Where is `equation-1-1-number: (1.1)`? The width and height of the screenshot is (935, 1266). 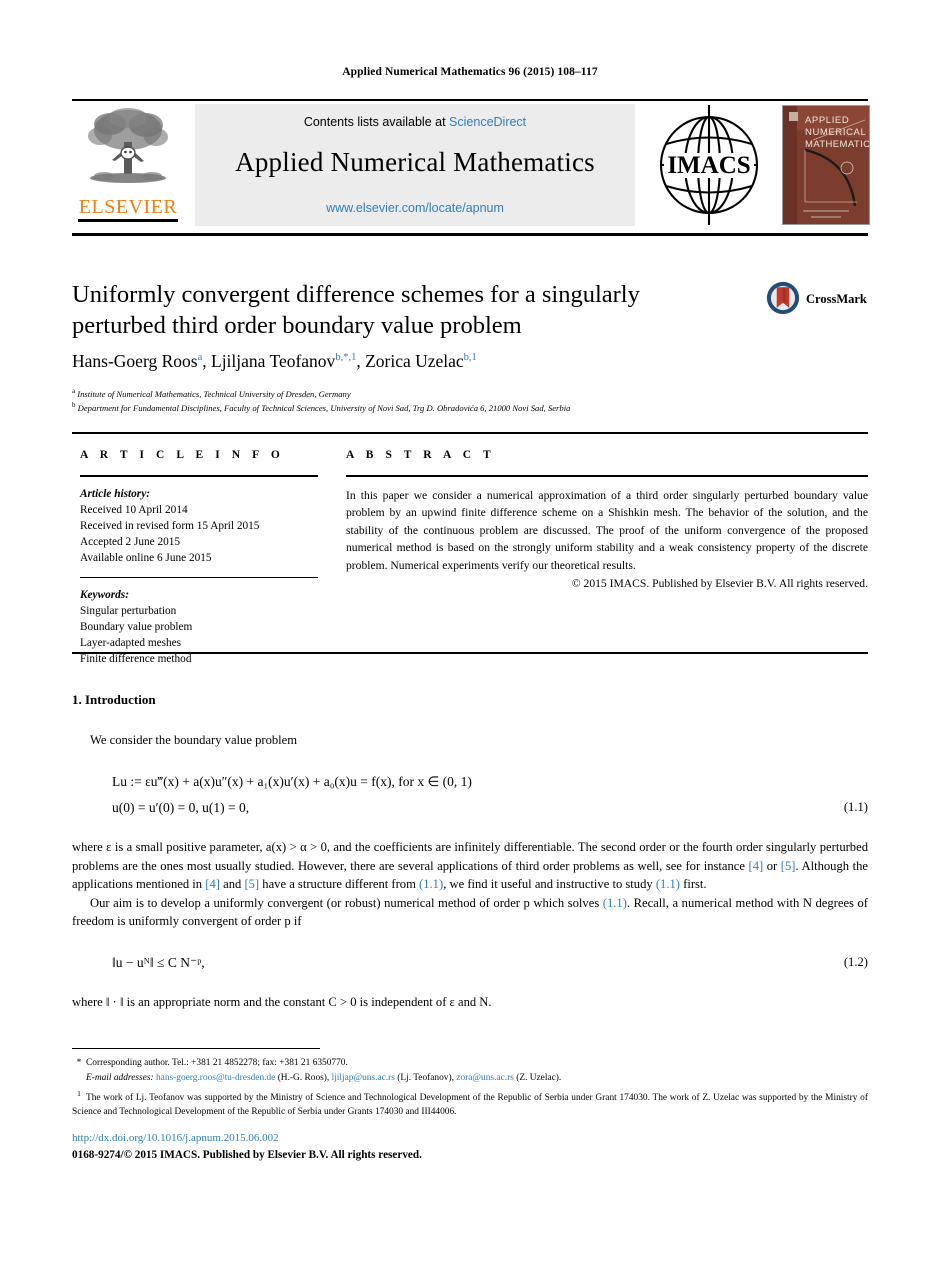
equation-1-1-number: (1.1) is located at coordinates (855, 807).